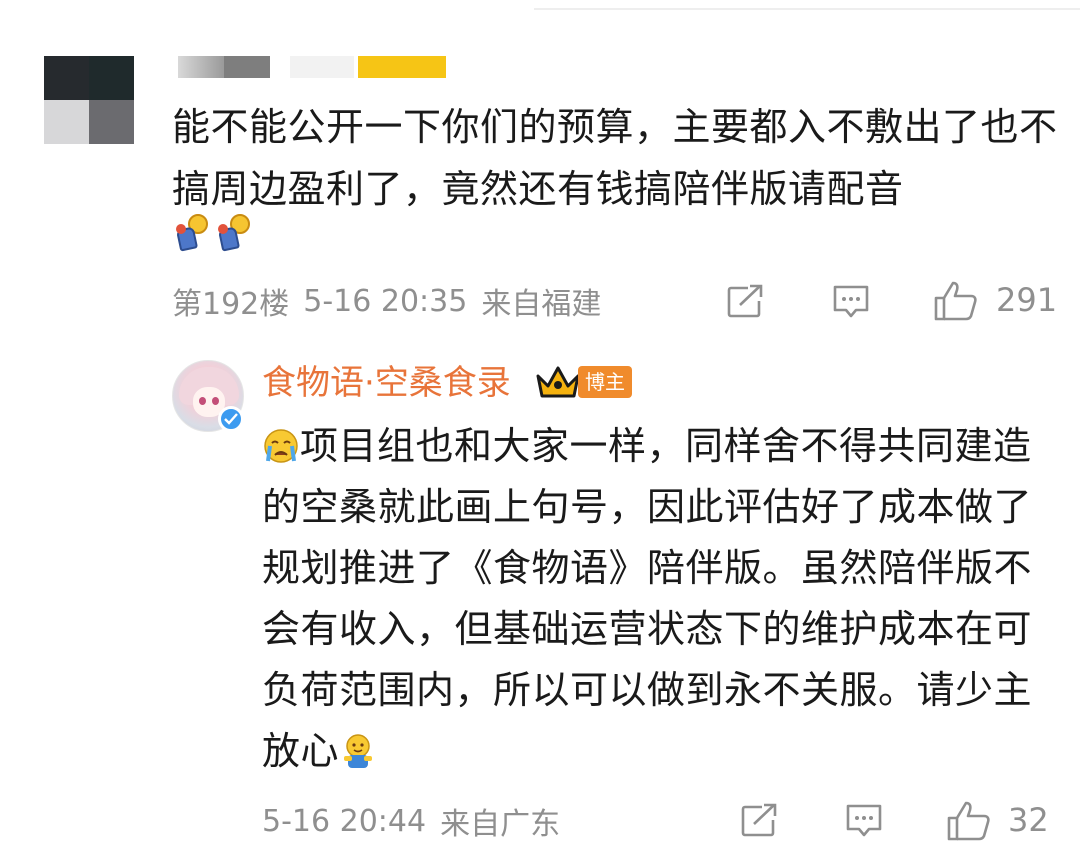 This screenshot has height=847, width=1080. What do you see at coordinates (807, 9) in the screenshot?
I see `top-divider` at bounding box center [807, 9].